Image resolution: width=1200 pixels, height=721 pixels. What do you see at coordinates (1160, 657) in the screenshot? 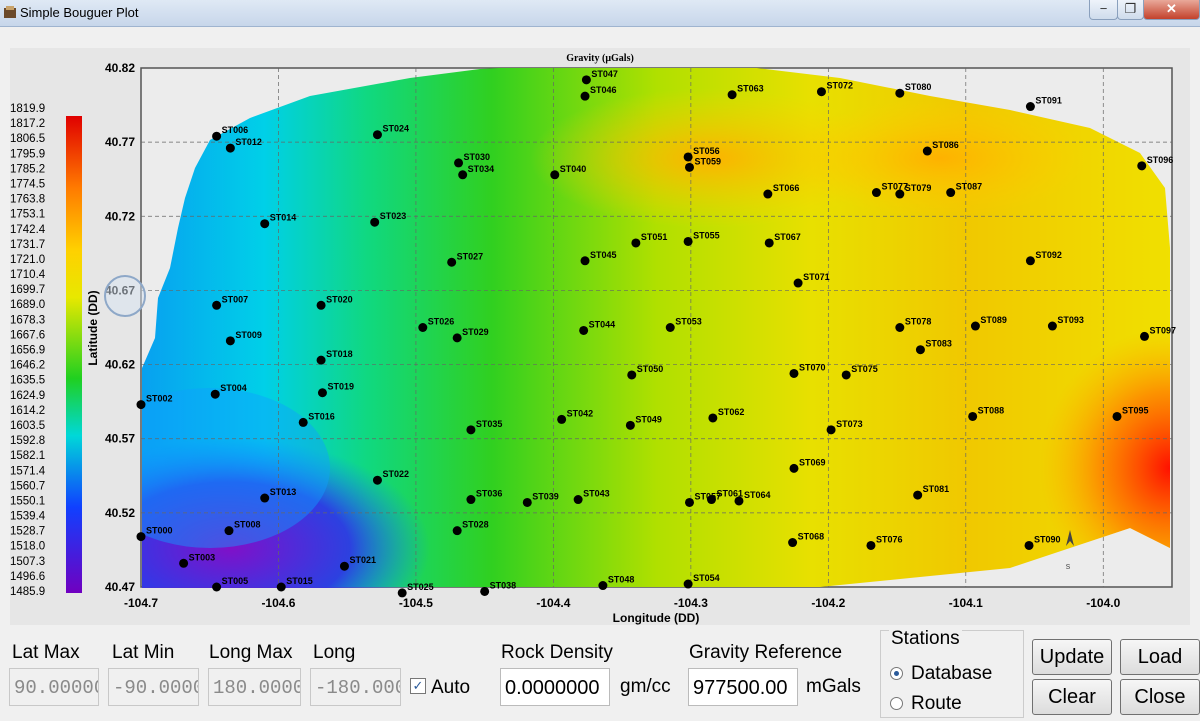
I see `load-button: Load` at bounding box center [1160, 657].